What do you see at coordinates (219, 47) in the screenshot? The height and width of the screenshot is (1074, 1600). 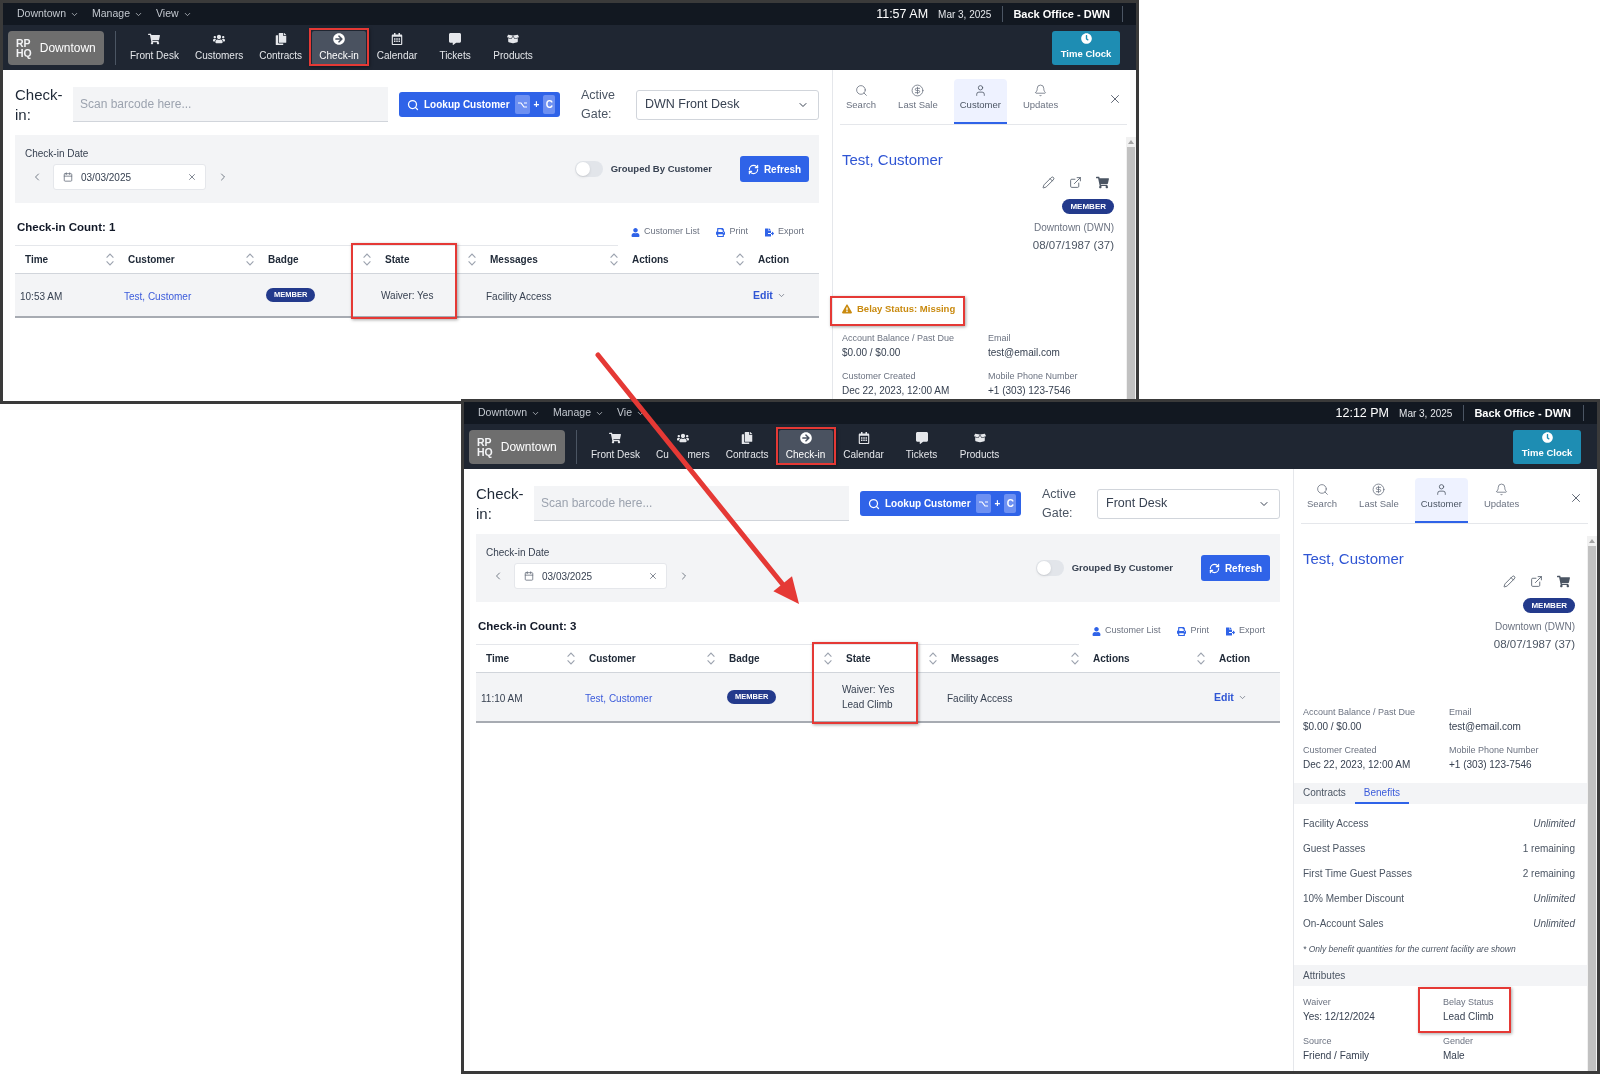 I see `nav-tab: Customers` at bounding box center [219, 47].